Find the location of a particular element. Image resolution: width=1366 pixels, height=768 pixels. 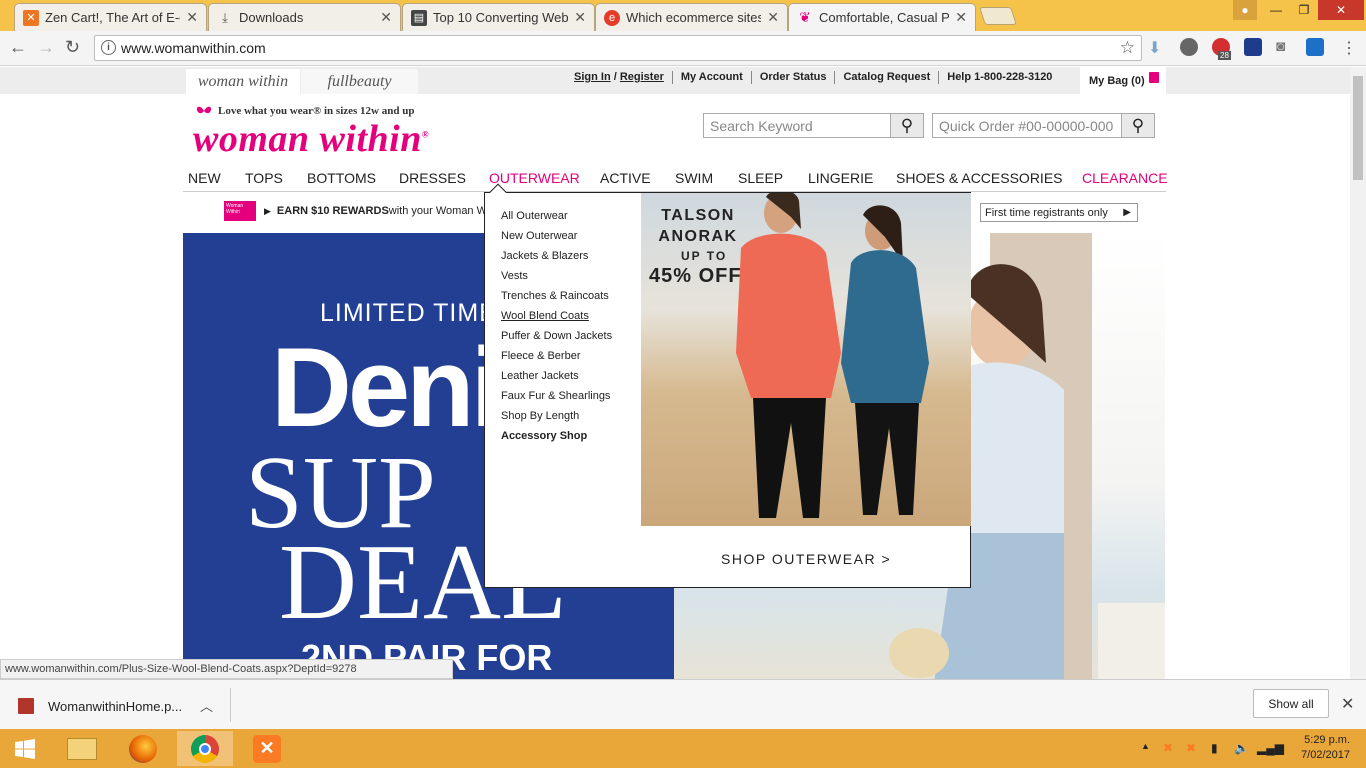

volume-icon: 🔈 is located at coordinates (1241, 748).